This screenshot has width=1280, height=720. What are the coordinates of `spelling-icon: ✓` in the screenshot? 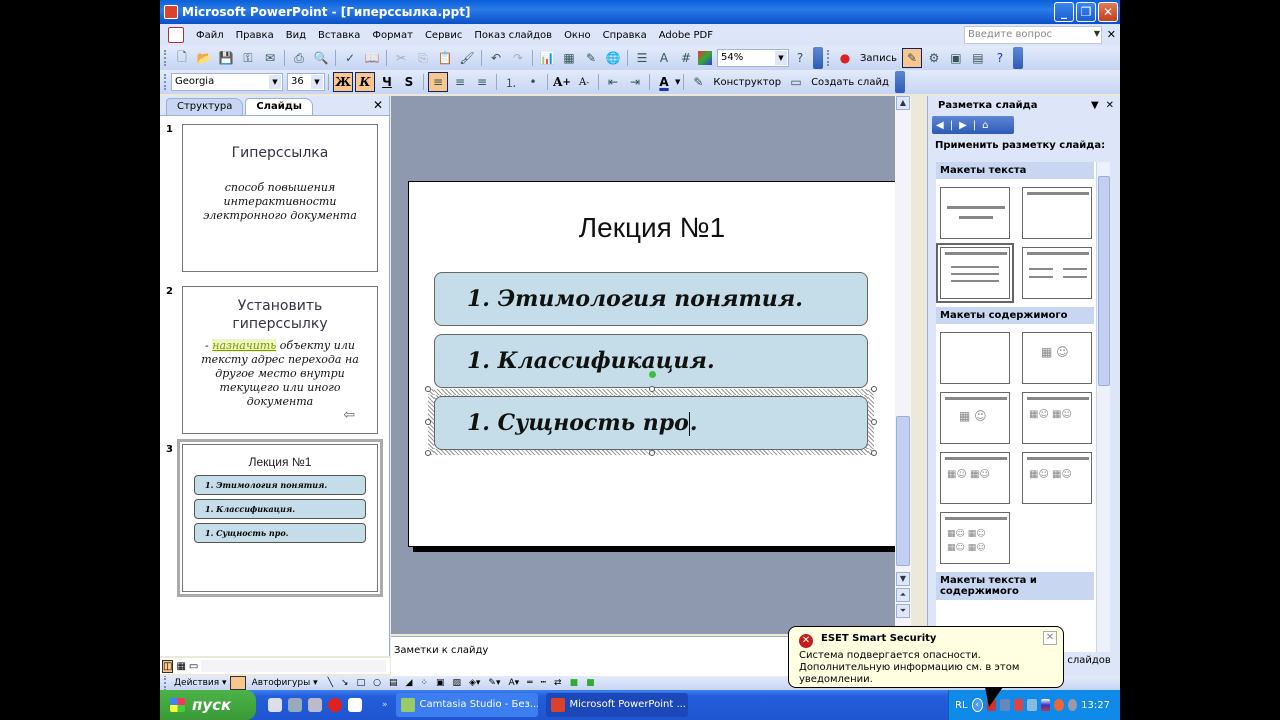 It's located at (350, 58).